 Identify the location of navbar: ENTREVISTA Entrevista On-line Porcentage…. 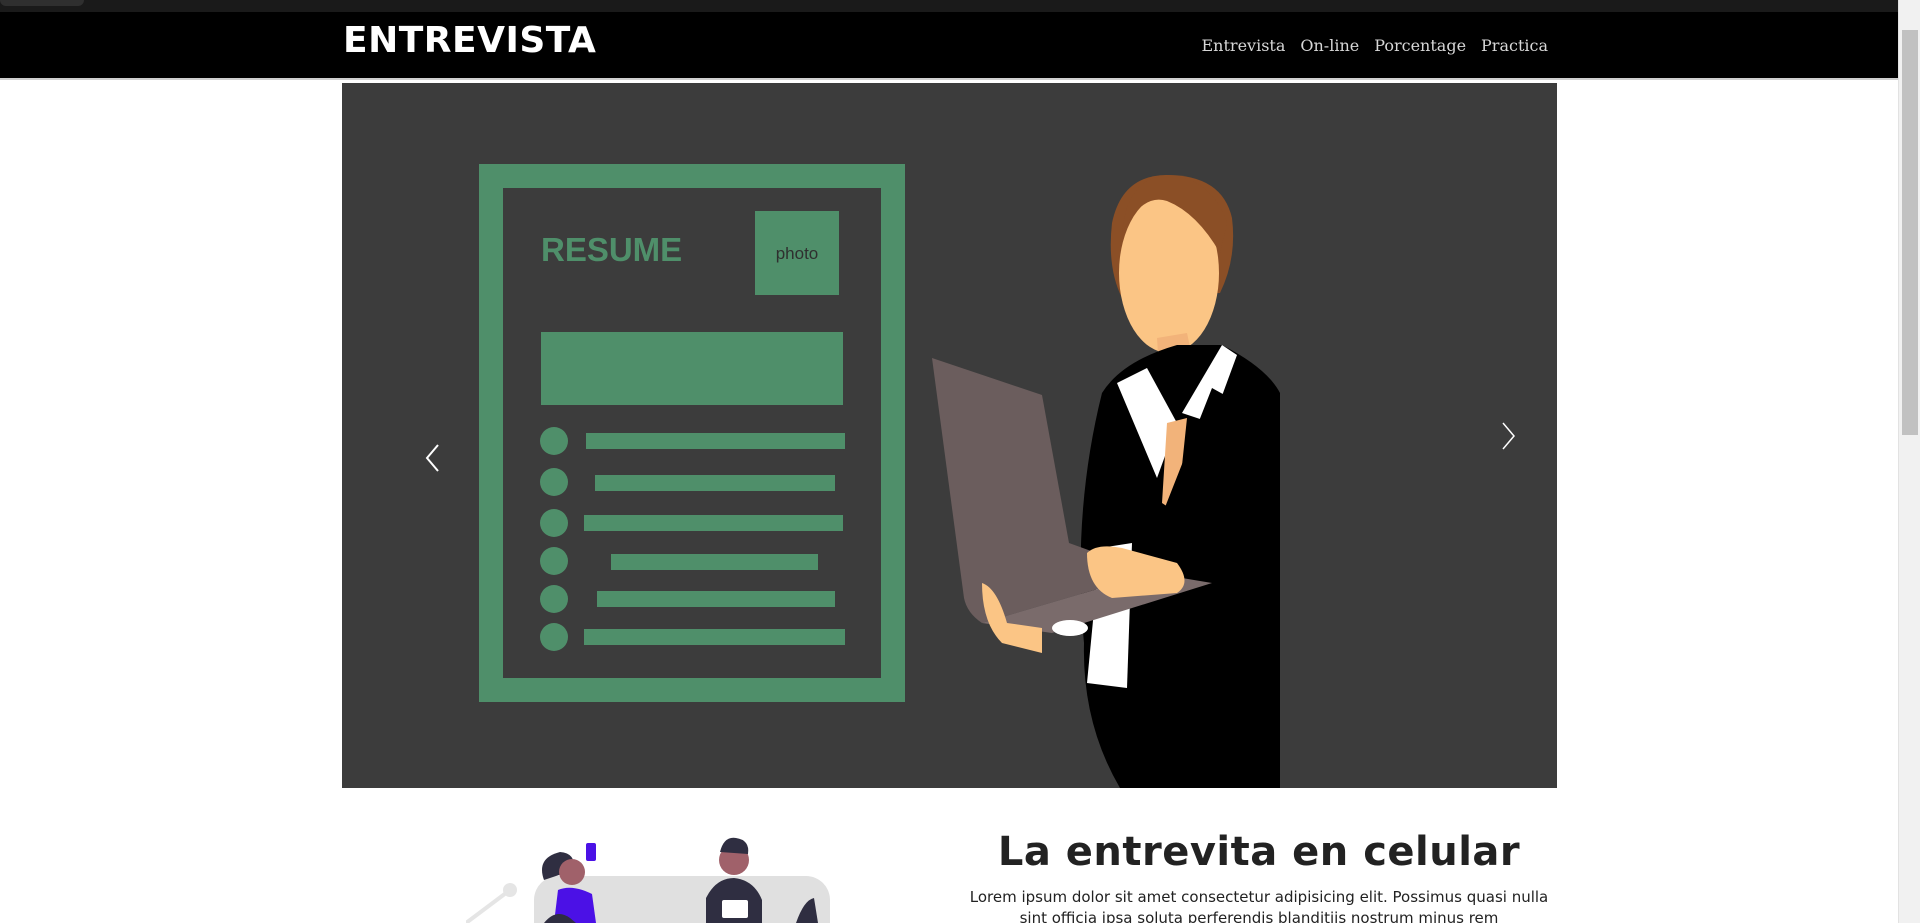
(949, 46).